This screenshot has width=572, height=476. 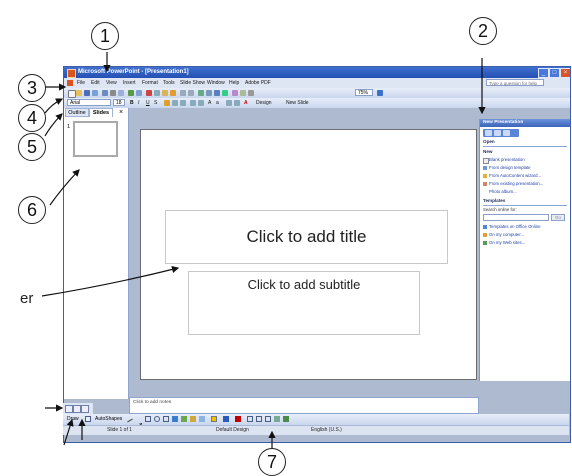 I want to click on arrow-5-formatting, so click(x=53, y=125).